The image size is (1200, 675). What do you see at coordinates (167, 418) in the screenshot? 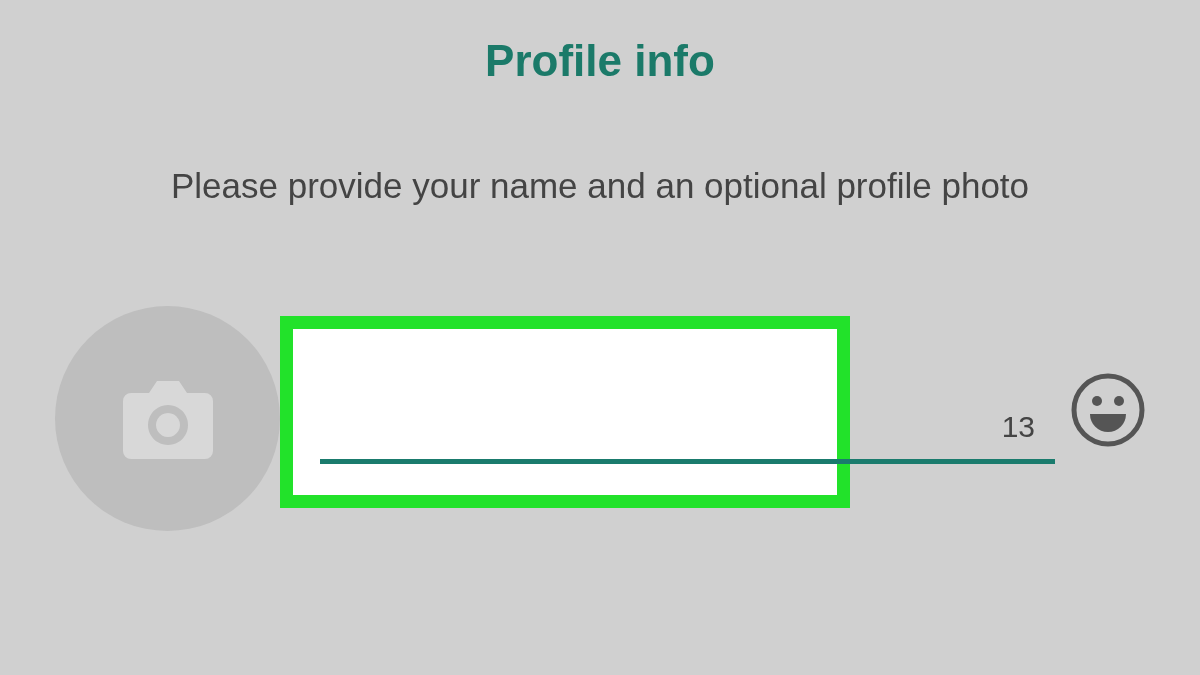
I see `camera-icon` at bounding box center [167, 418].